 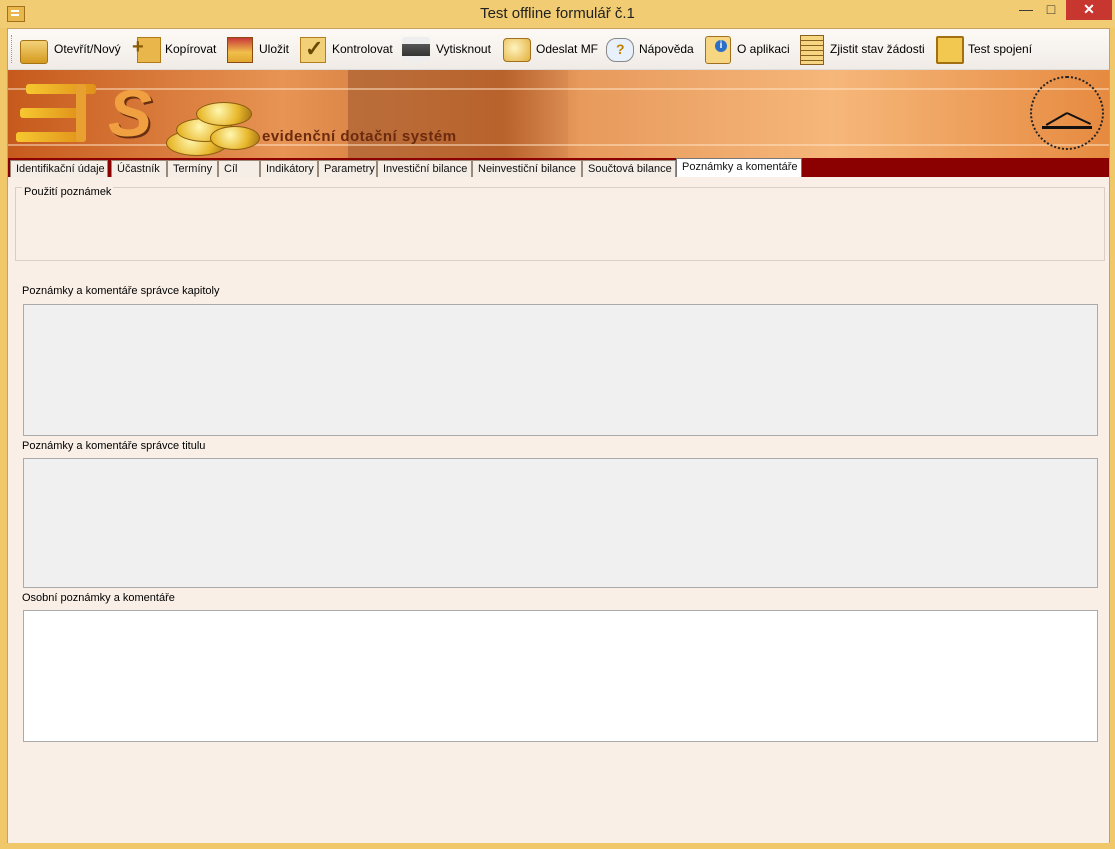 What do you see at coordinates (763, 49) in the screenshot?
I see `about-label: O aplikaci` at bounding box center [763, 49].